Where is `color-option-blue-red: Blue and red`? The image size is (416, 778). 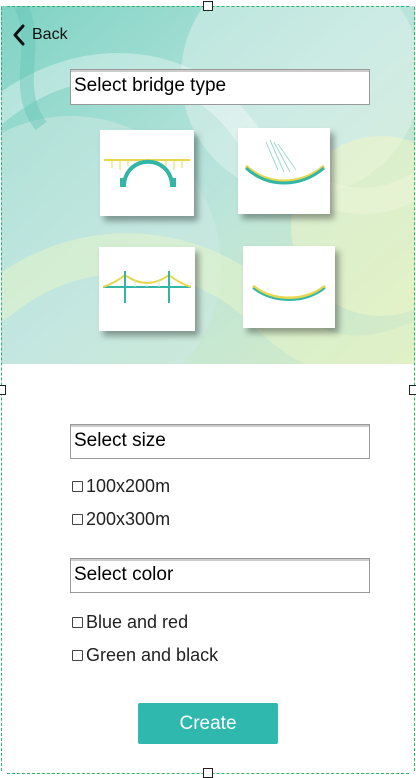
color-option-blue-red: Blue and red is located at coordinates (130, 622).